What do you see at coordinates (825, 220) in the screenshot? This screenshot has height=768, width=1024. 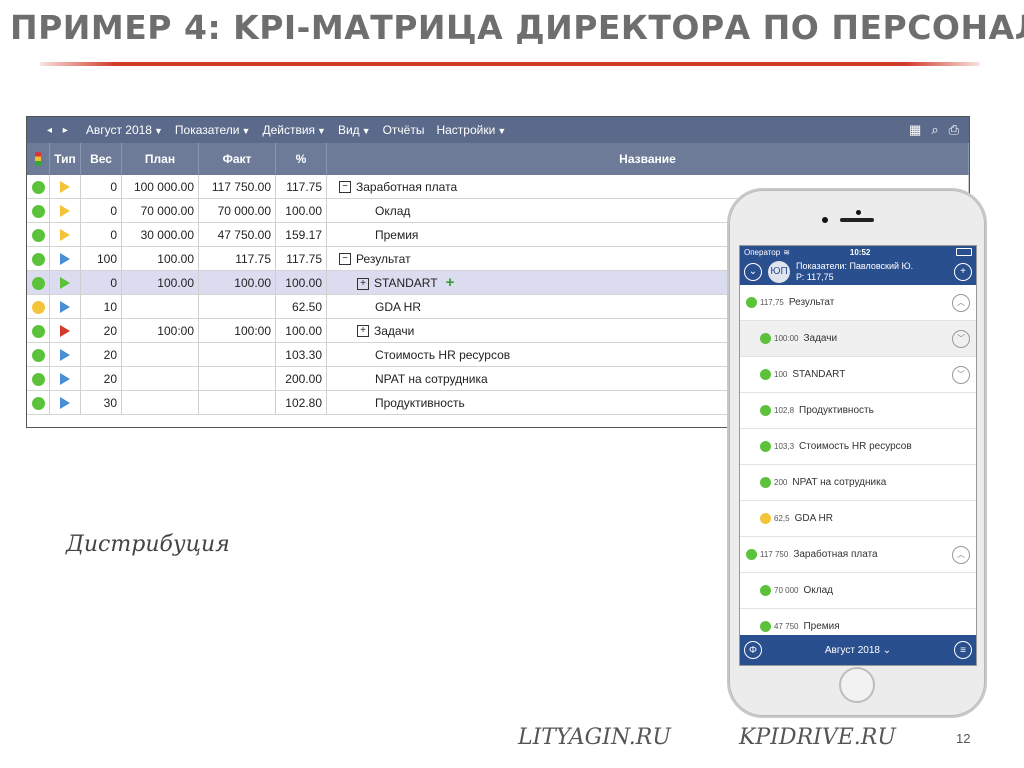 I see `sensor-dot` at bounding box center [825, 220].